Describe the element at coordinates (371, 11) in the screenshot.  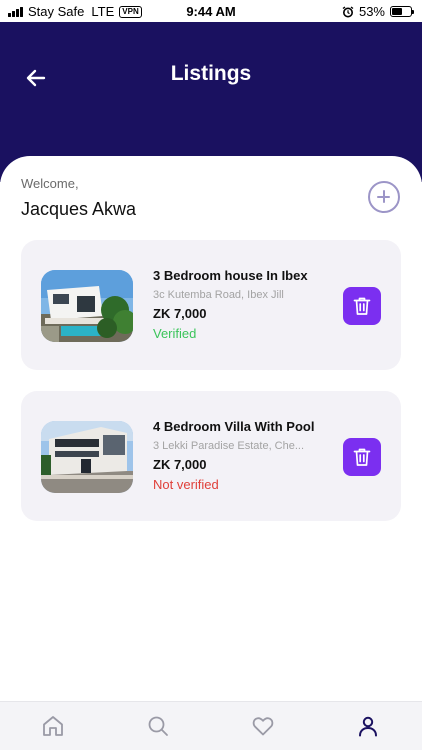
I see `battery-percent: 53%` at that location.